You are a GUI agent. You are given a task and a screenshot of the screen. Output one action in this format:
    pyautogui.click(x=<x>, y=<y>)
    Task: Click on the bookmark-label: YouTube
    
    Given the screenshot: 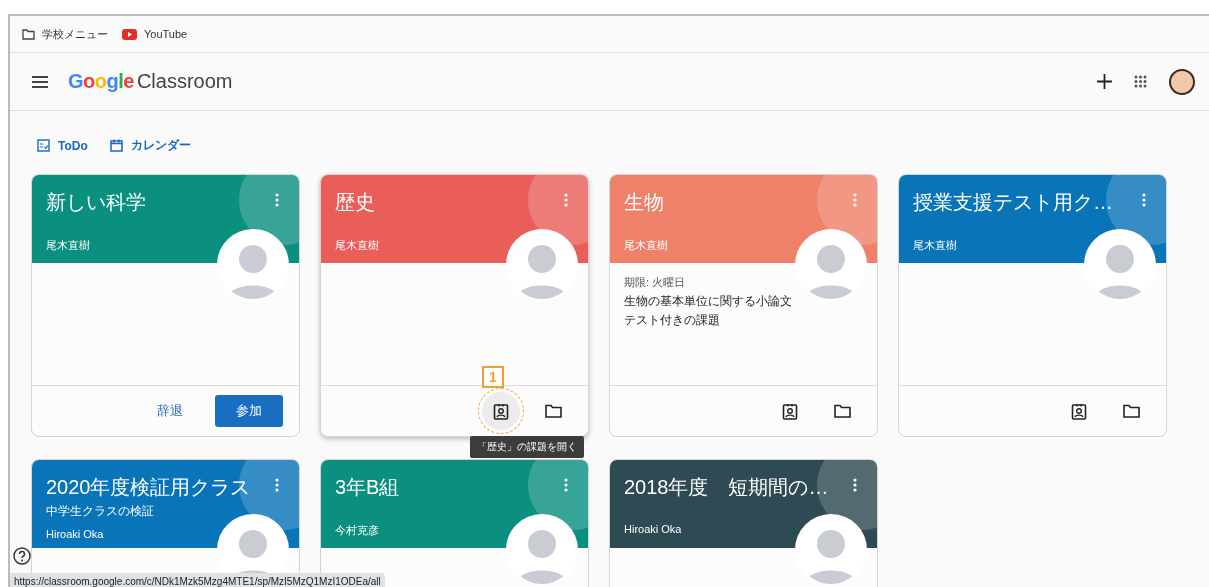 What is the action you would take?
    pyautogui.click(x=166, y=34)
    